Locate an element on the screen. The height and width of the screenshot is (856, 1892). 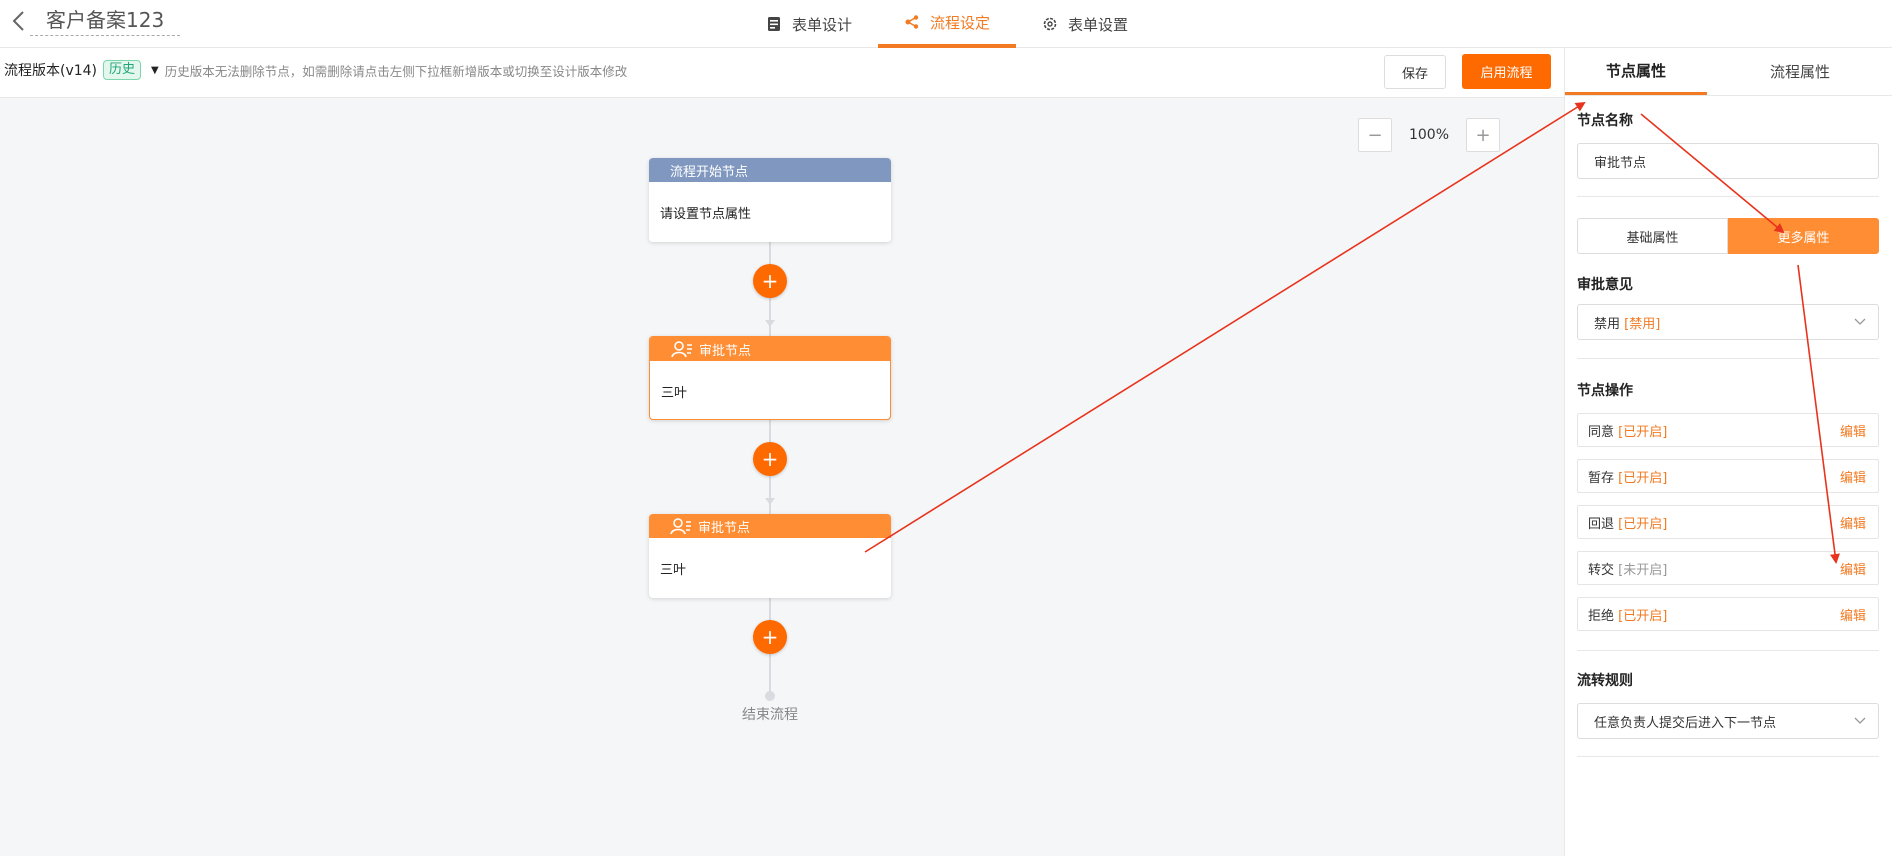
node-name-label: 节点名称 is located at coordinates (1605, 121).